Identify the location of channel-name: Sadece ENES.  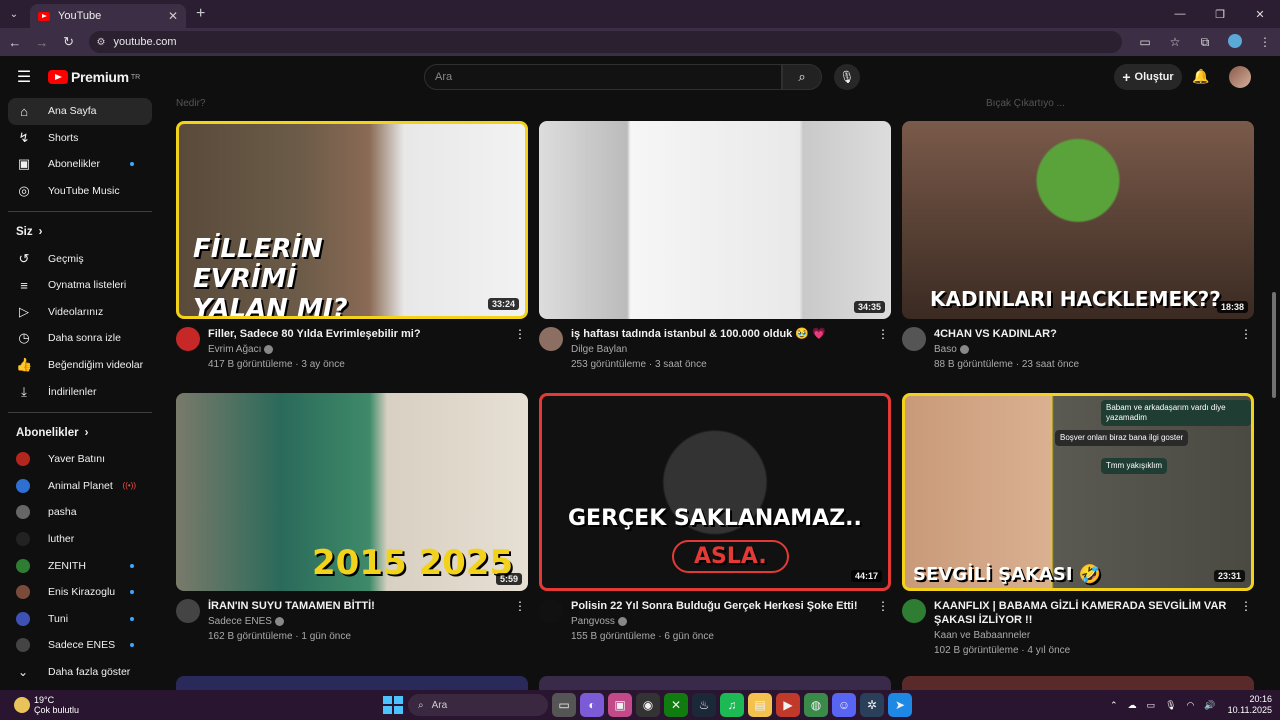
(358, 621).